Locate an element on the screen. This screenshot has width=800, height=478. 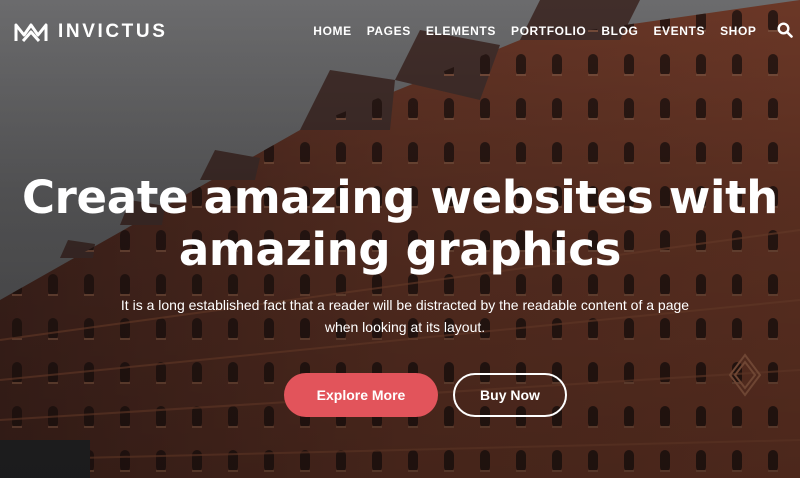
logo-mark-icon is located at coordinates (31, 32).